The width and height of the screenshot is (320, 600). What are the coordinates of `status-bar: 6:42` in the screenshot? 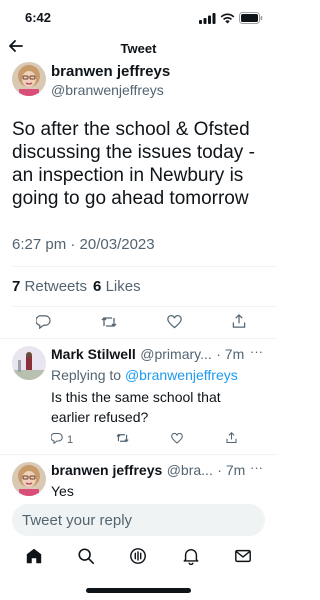 It's located at (138, 17).